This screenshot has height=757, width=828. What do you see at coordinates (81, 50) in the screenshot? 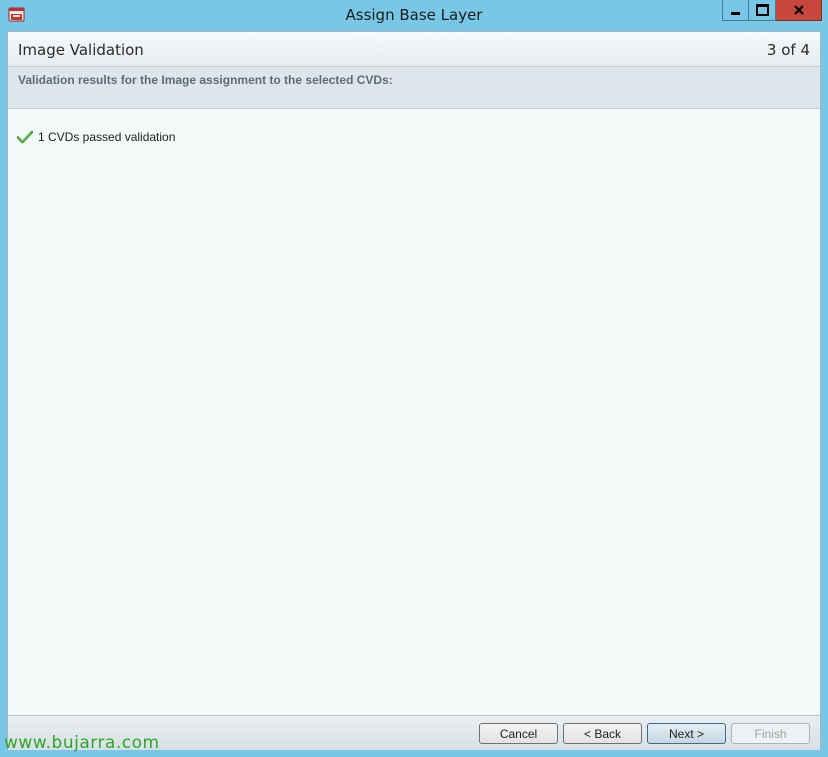
I see `page-title: Image Validation` at bounding box center [81, 50].